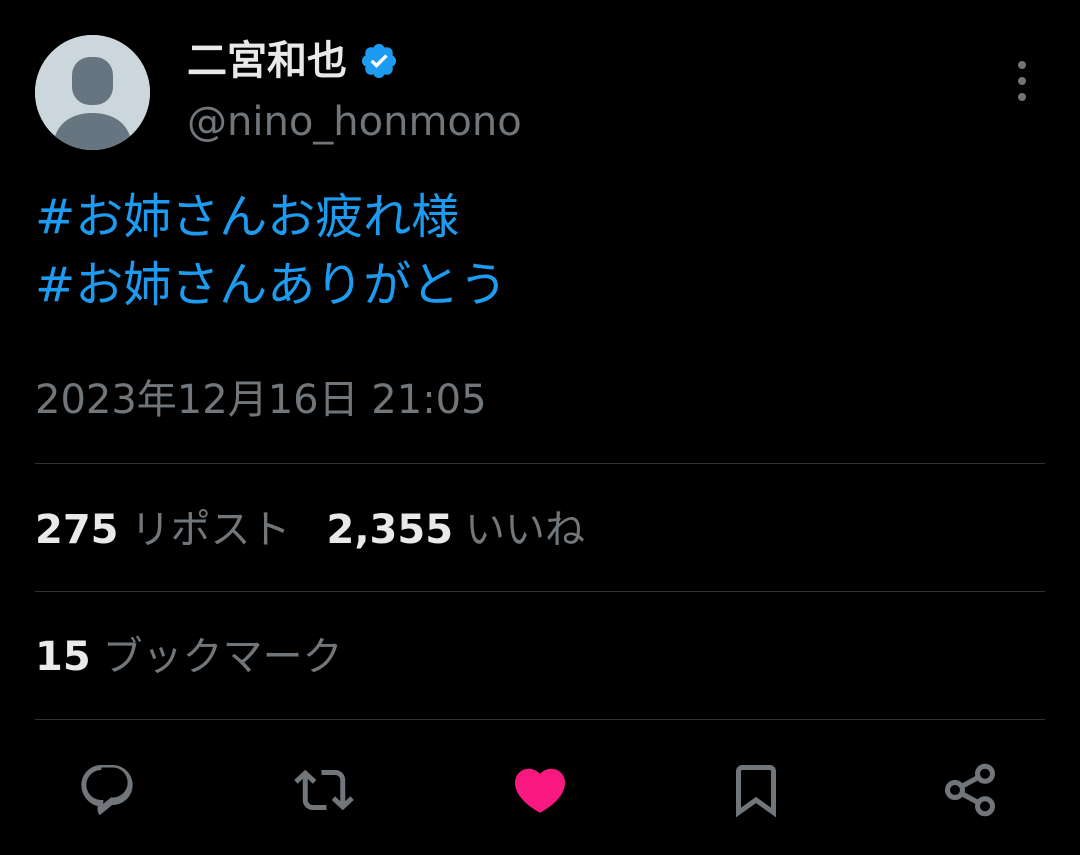  I want to click on display-name-row: 二宮和也, so click(293, 61).